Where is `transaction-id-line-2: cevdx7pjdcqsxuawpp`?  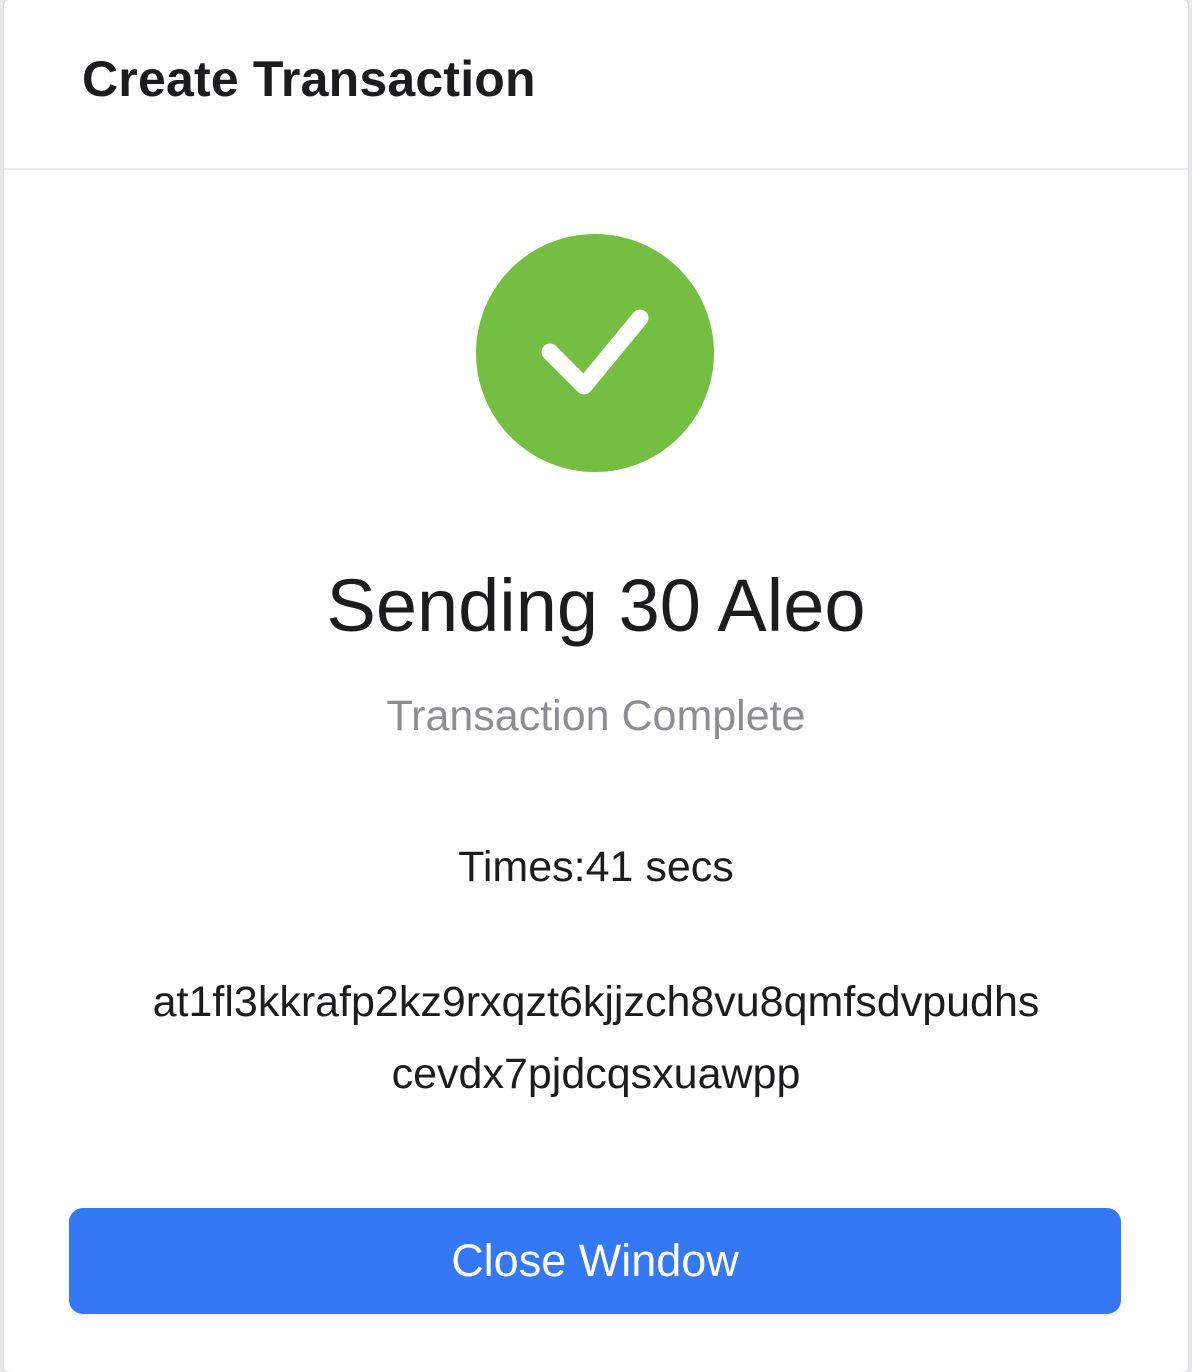
transaction-id-line-2: cevdx7pjdcqsxuawpp is located at coordinates (596, 1074).